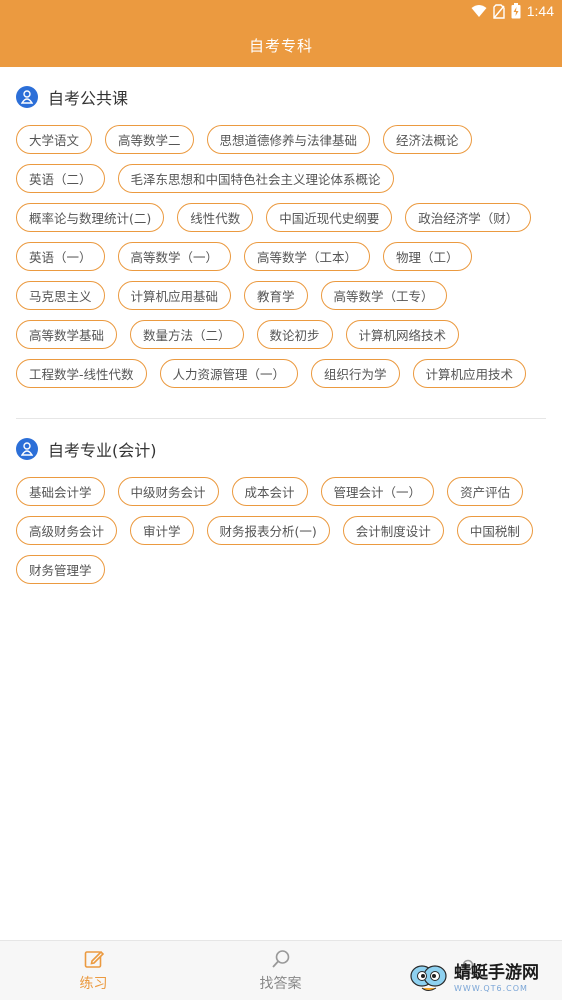  What do you see at coordinates (377, 491) in the screenshot?
I see `course-tag: 管理会计（一）` at bounding box center [377, 491].